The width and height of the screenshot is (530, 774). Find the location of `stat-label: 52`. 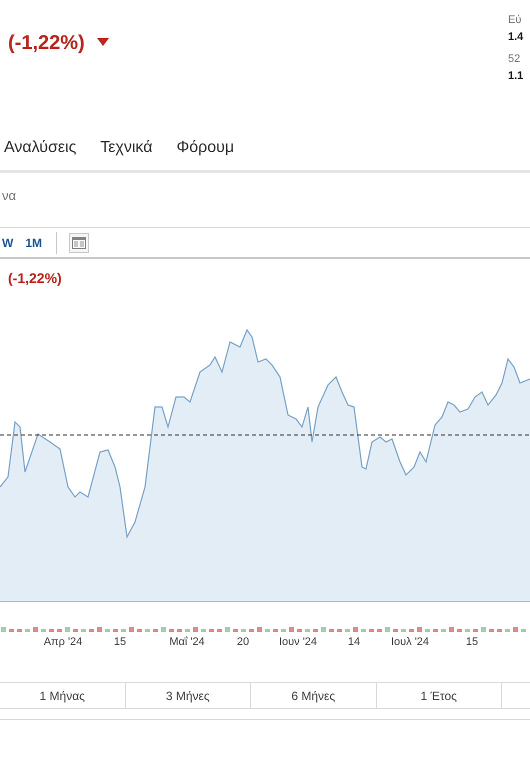

stat-label: 52 is located at coordinates (515, 59).